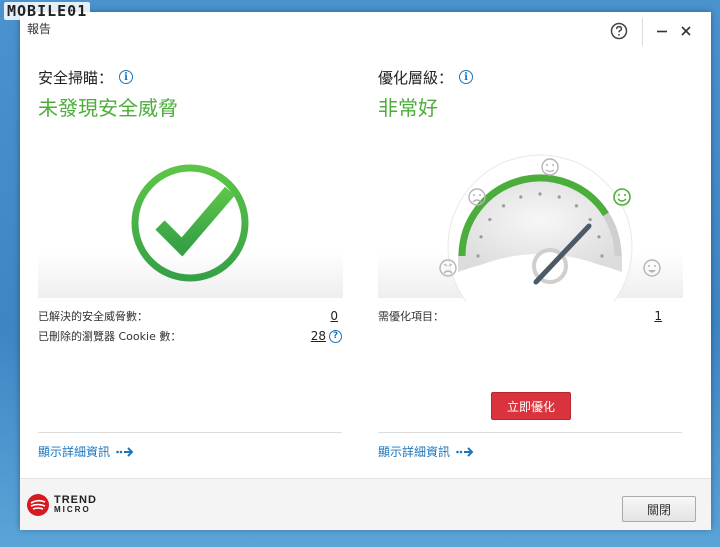 The image size is (720, 547). I want to click on scan-status: 未發現安全威脅, so click(108, 108).